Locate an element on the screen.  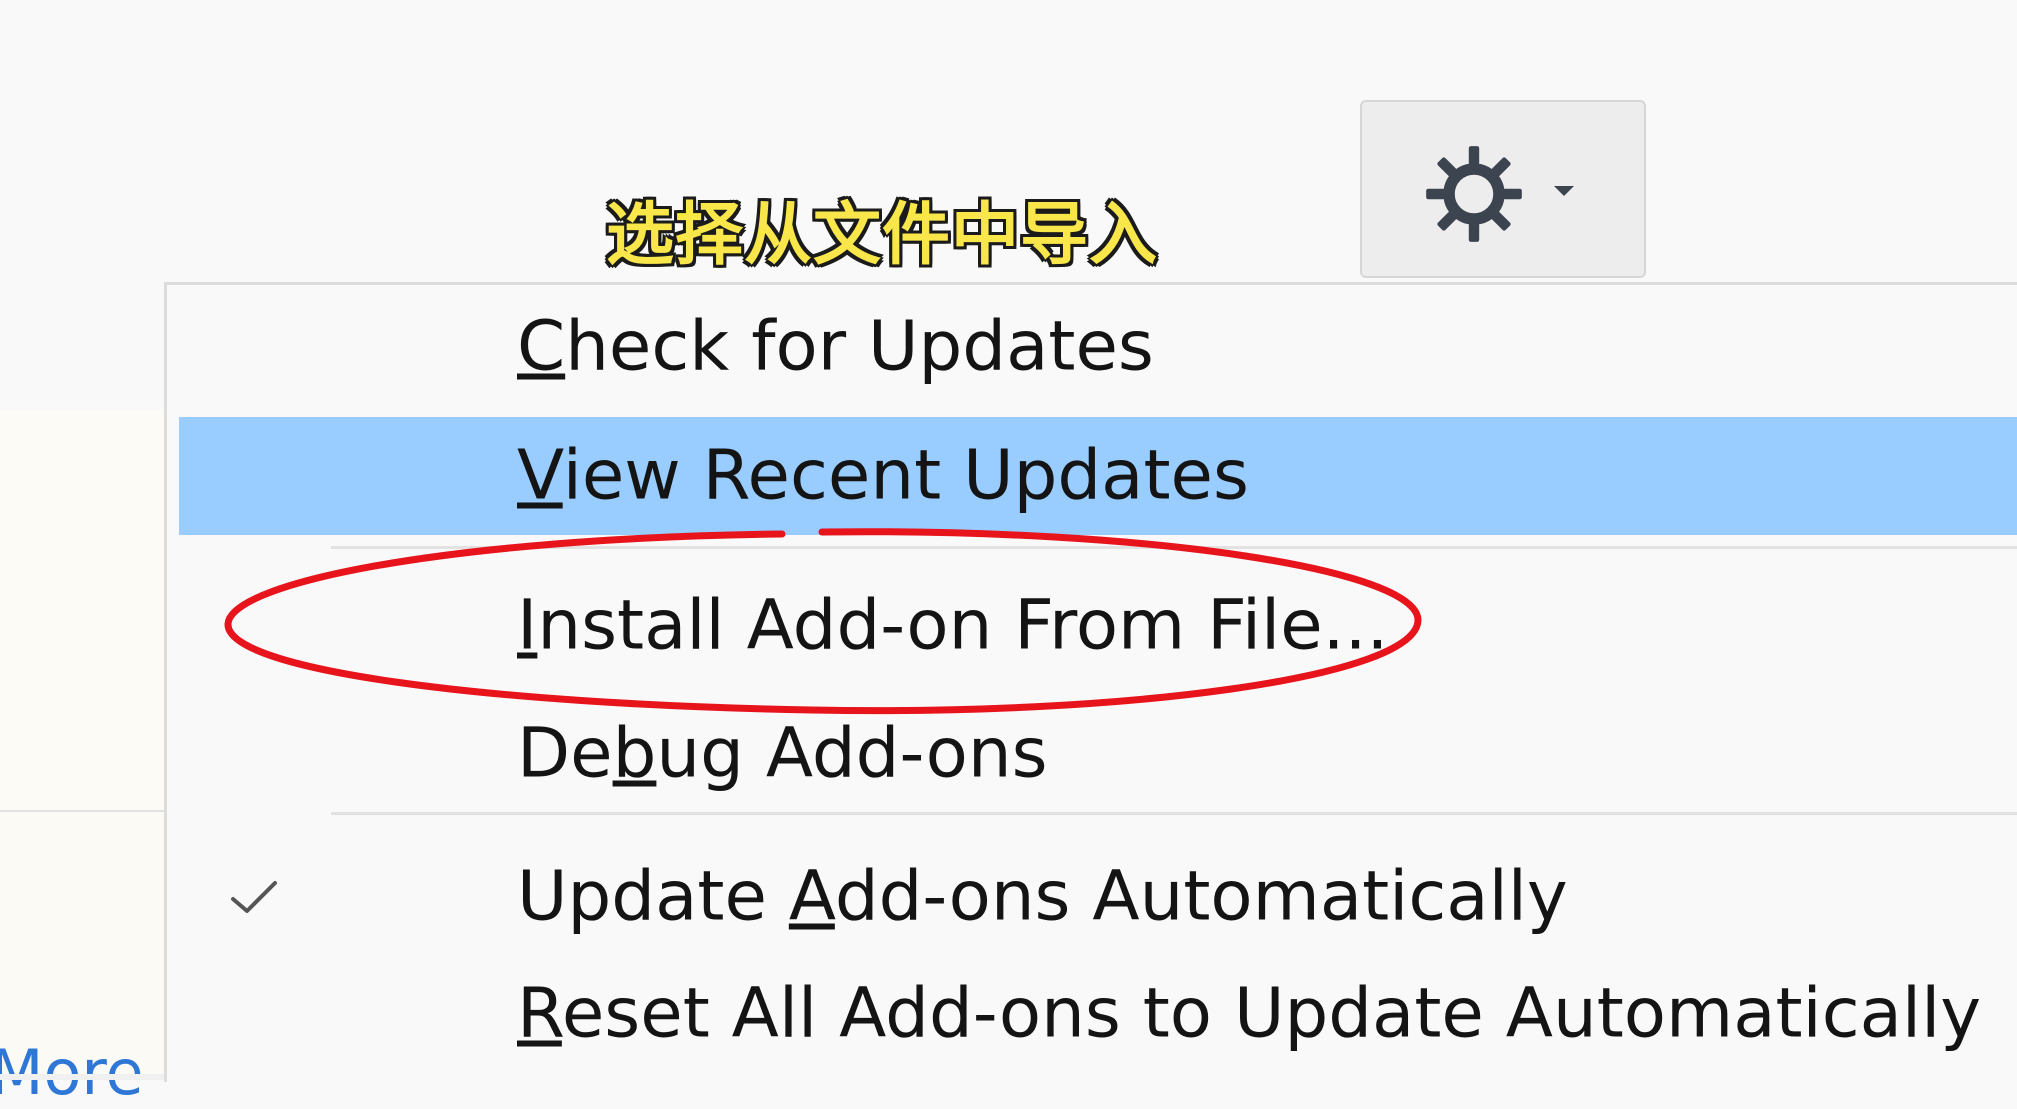
tools-gear-button is located at coordinates (1503, 189).